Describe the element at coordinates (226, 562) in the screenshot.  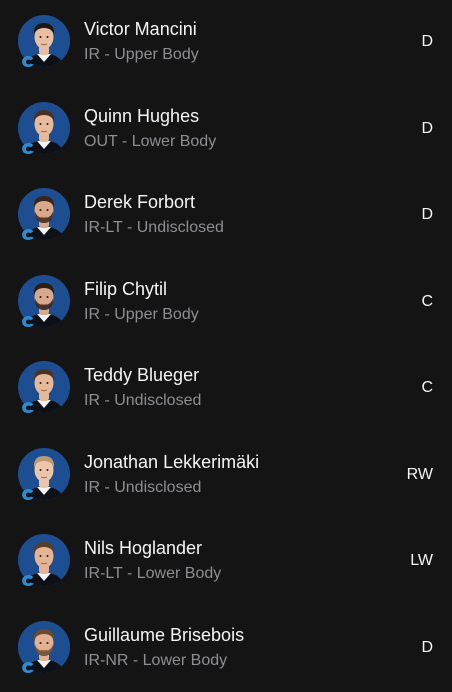
I see `player-row: Nils Hoglander IR-LT - Lower Body LW` at that location.